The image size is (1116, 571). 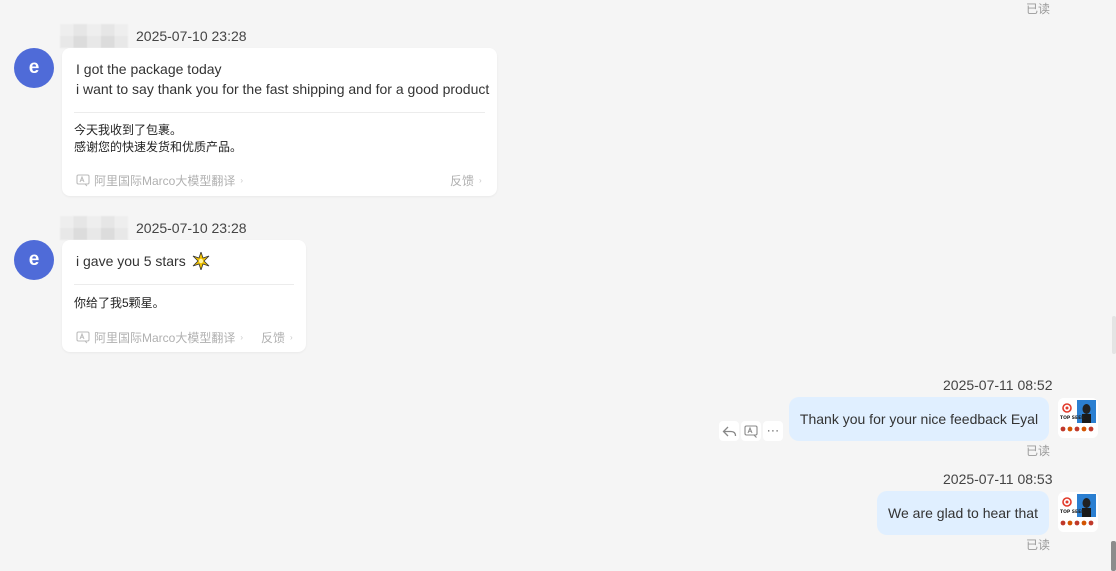 I want to click on more-icon: ⋯, so click(x=773, y=431).